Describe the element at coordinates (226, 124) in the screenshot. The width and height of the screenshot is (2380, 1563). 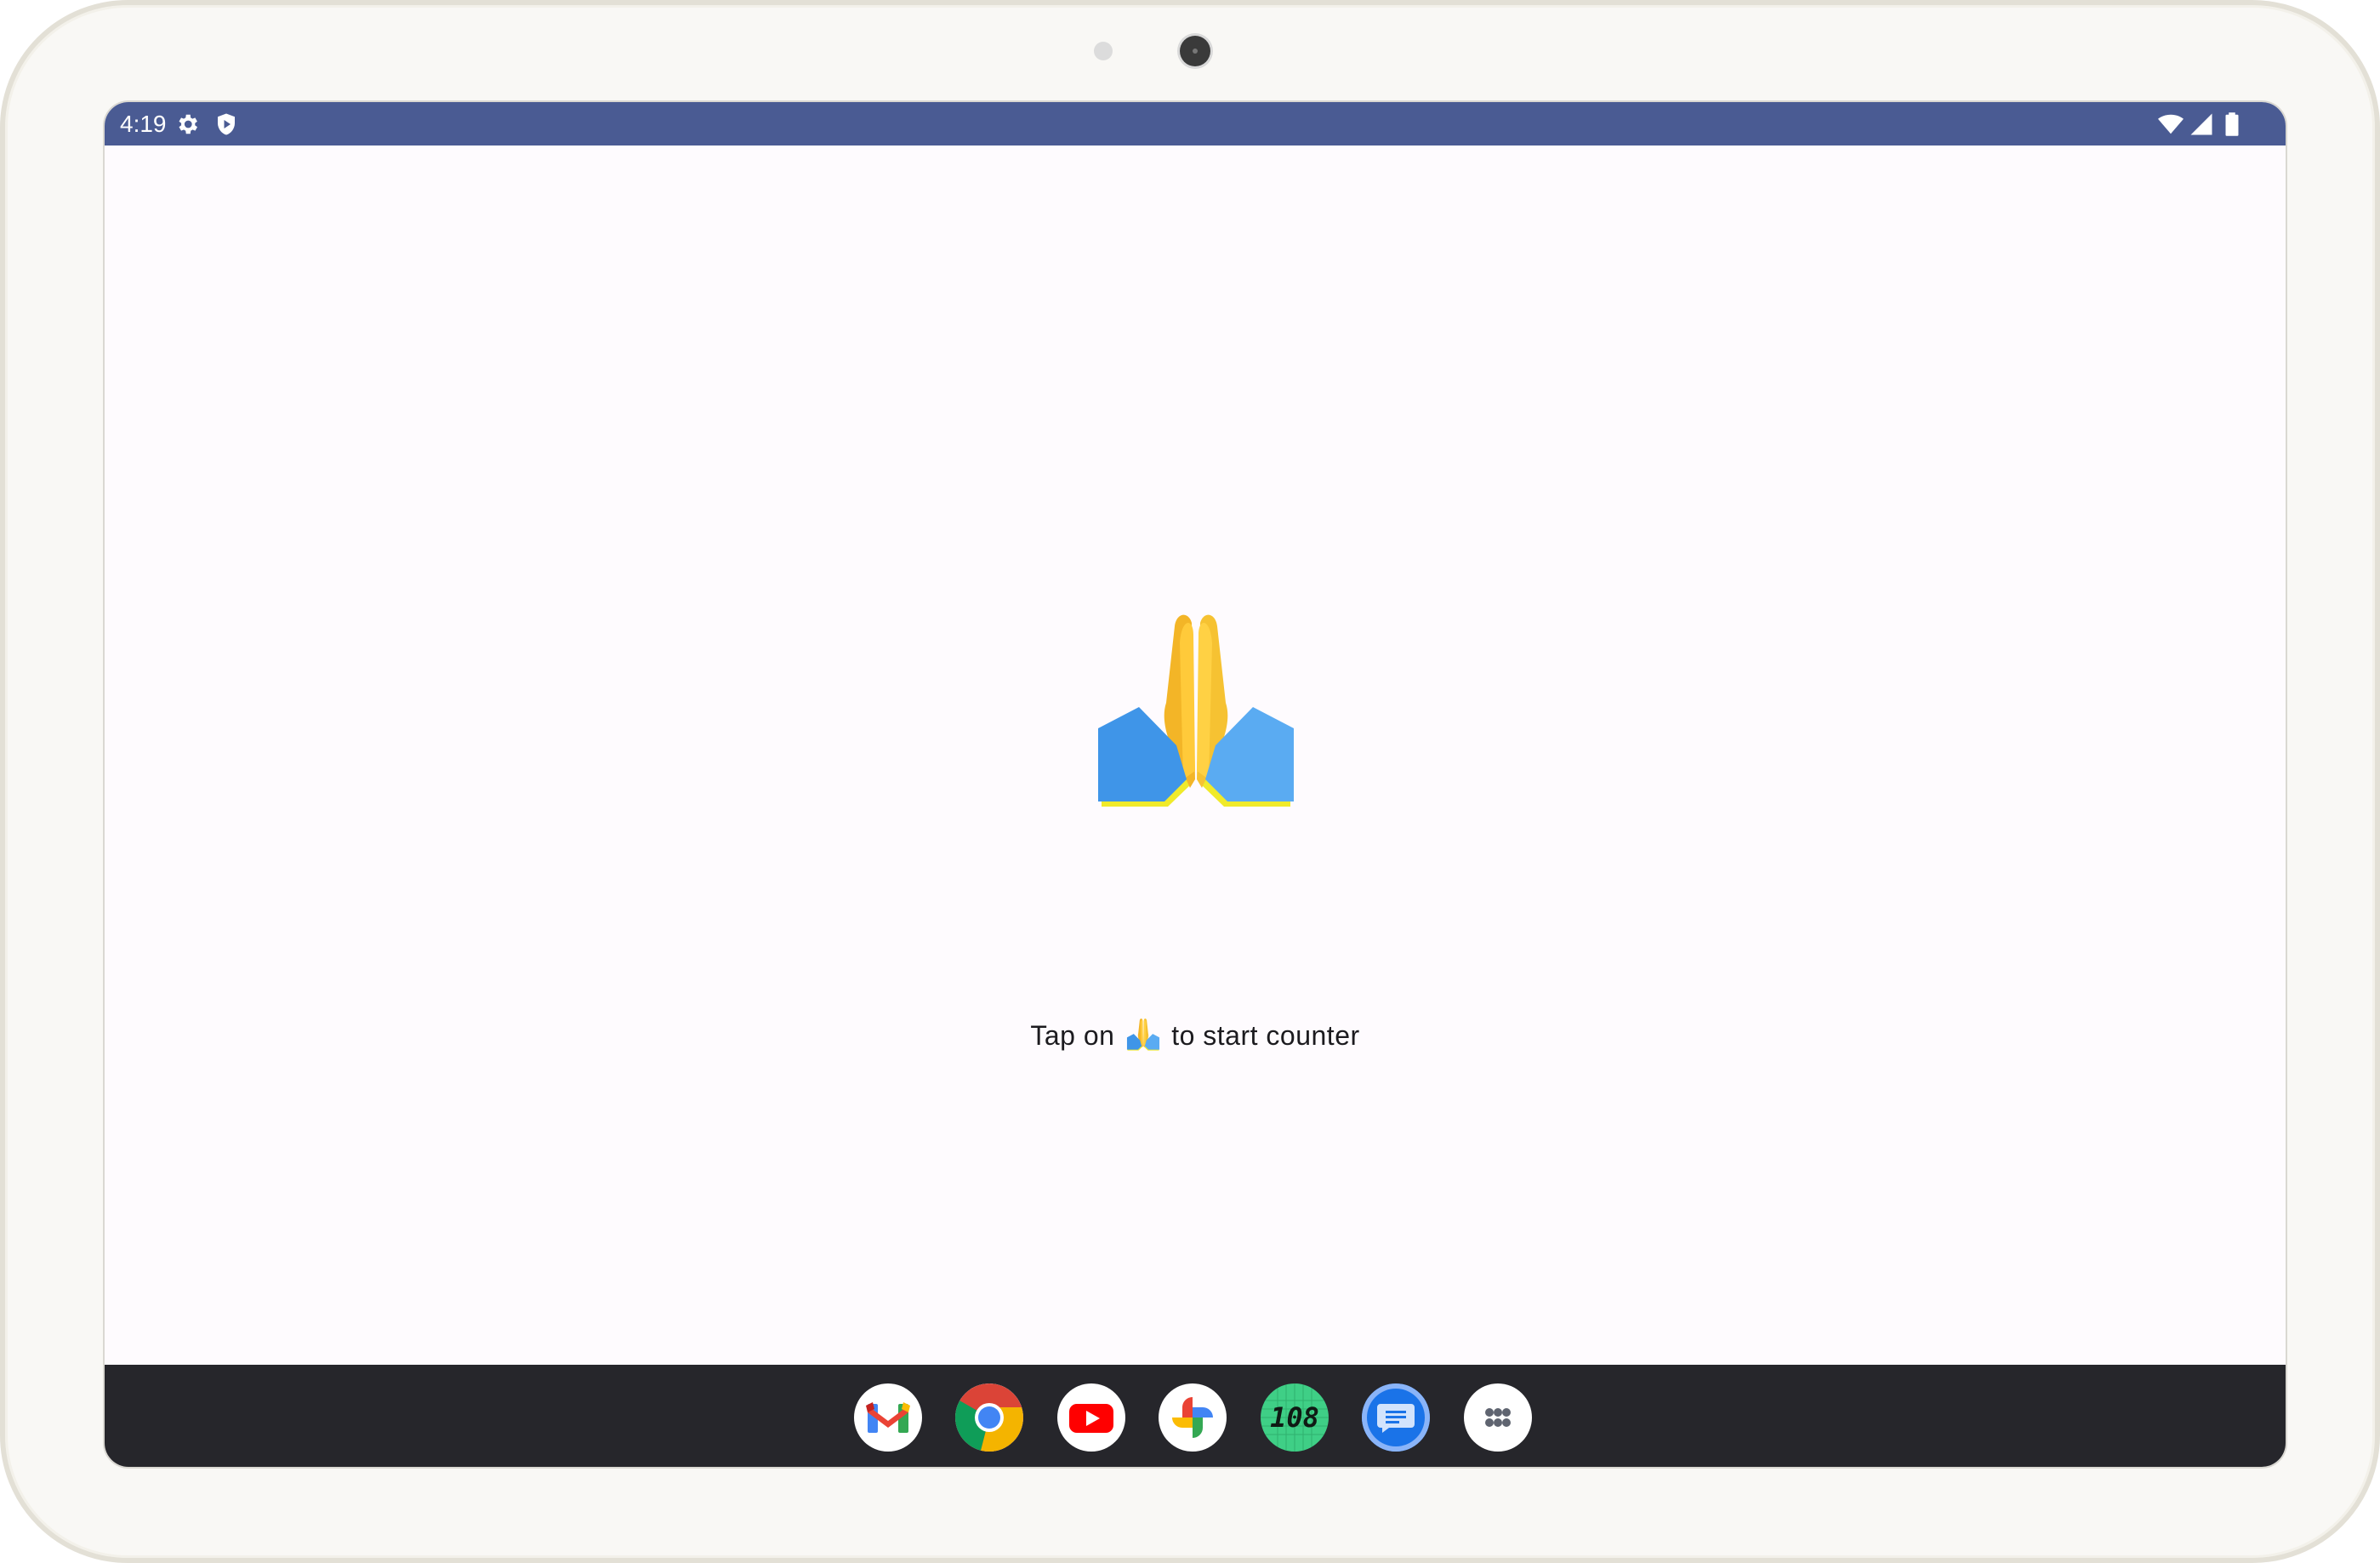
I see `shield-play-icon` at that location.